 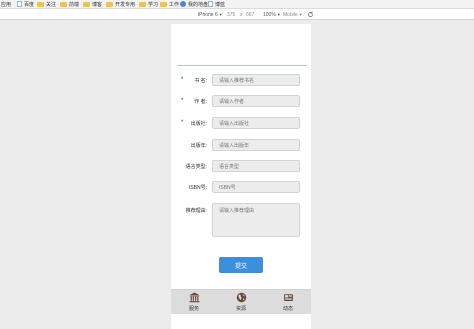 I want to click on bookmark-label: 应用, so click(x=6, y=4).